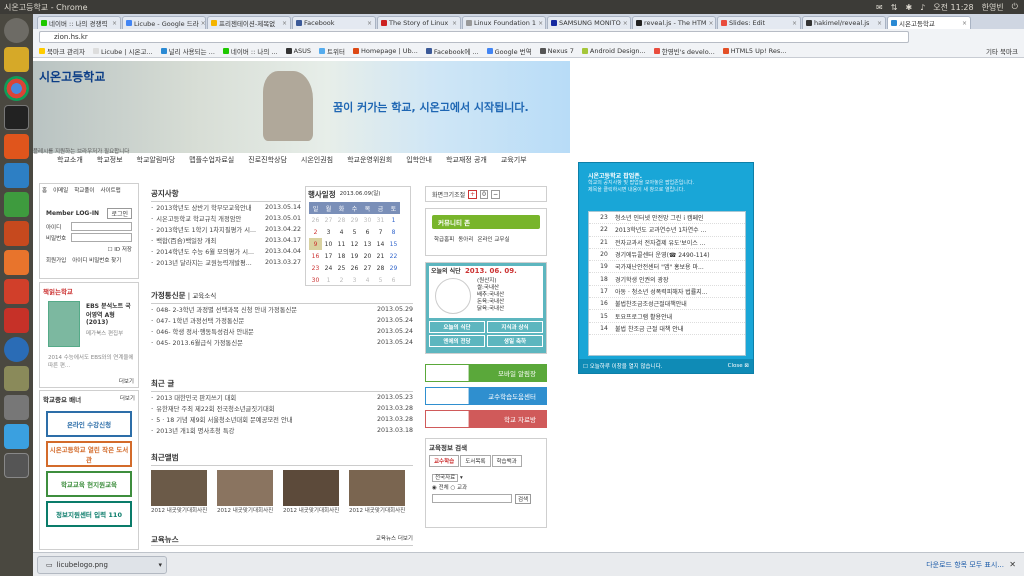 Image resolution: width=1024 pixels, height=576 pixels. I want to click on popup-row-title: 청소년 인터넷 안전망 그린 i 캠페인, so click(659, 217).